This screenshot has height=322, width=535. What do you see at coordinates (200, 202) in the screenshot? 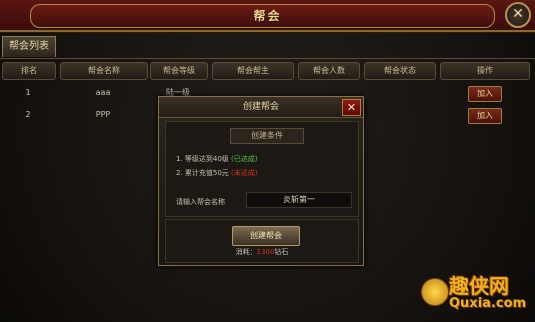
I see `guild-name-label: 请输入帮会名称` at bounding box center [200, 202].